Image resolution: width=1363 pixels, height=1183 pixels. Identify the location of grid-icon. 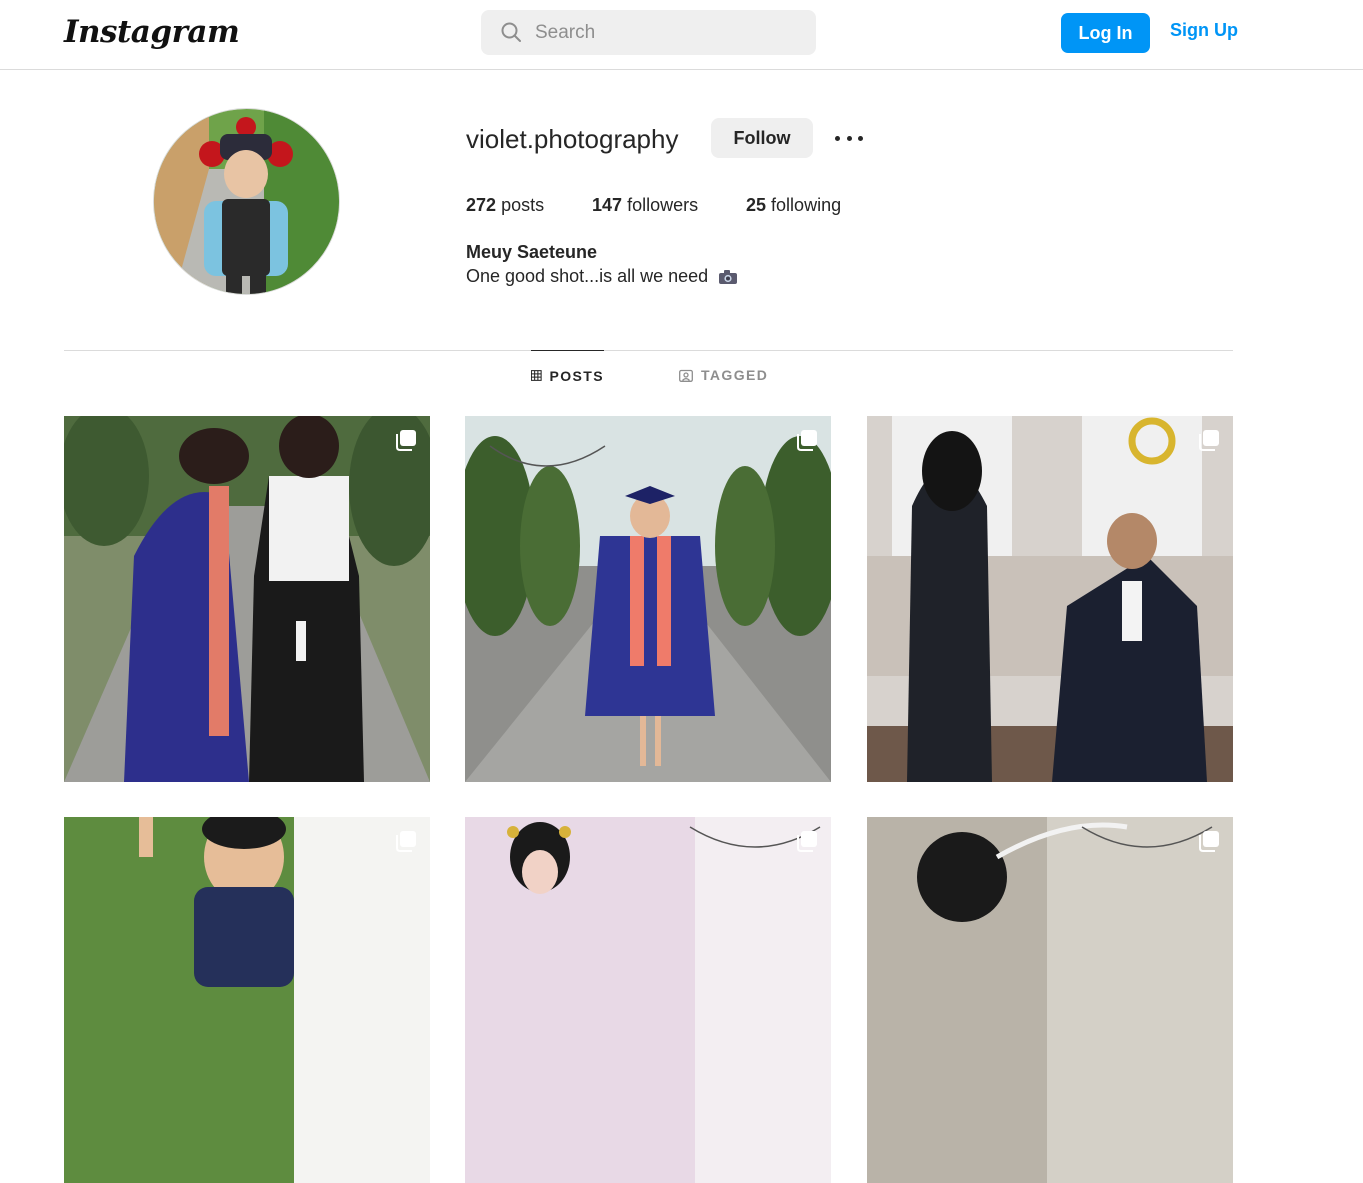
(536, 375).